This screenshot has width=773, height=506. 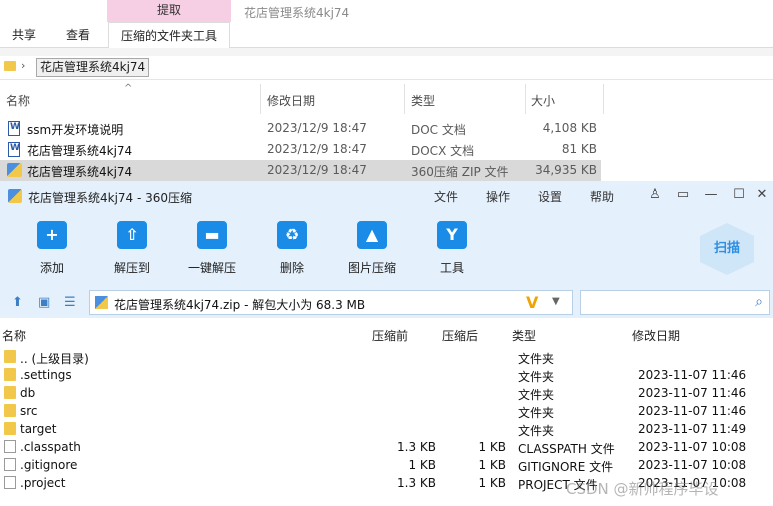 What do you see at coordinates (386, 11) in the screenshot?
I see `ribbon-title-bar: 提取 花店管理系统4kj74` at bounding box center [386, 11].